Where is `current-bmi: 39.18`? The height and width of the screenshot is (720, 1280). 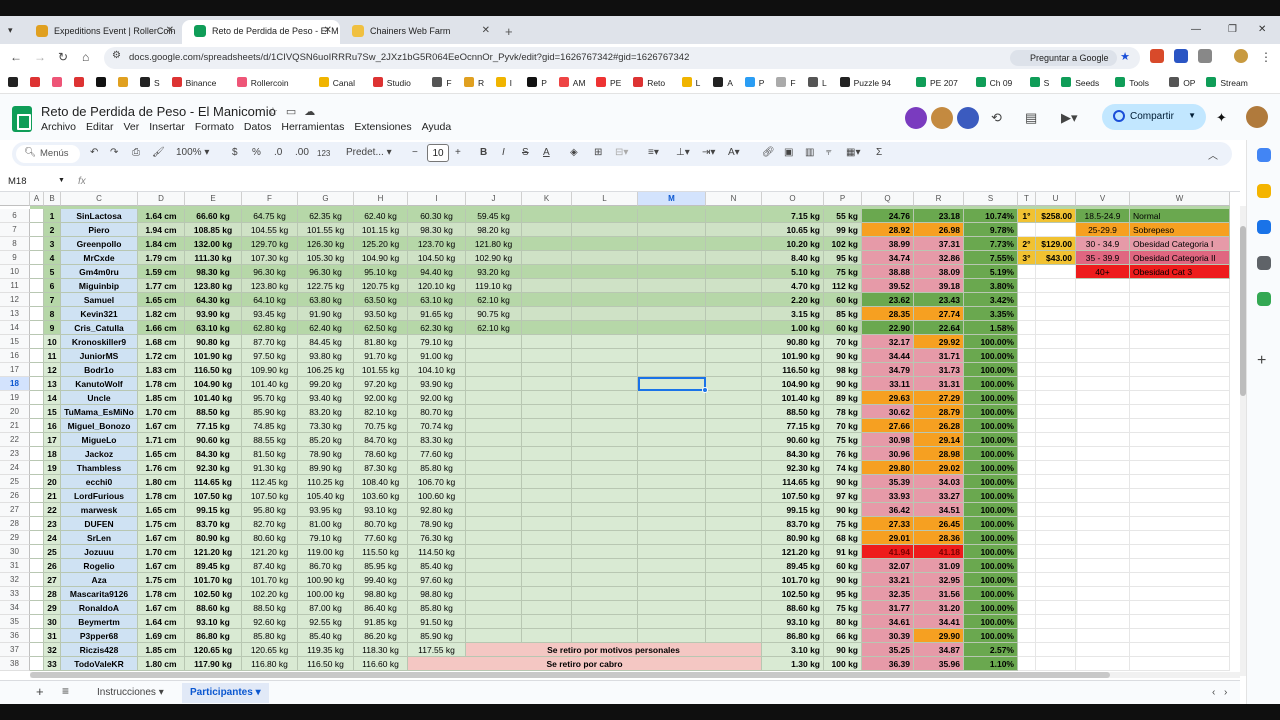
current-bmi: 39.18 is located at coordinates (939, 286).